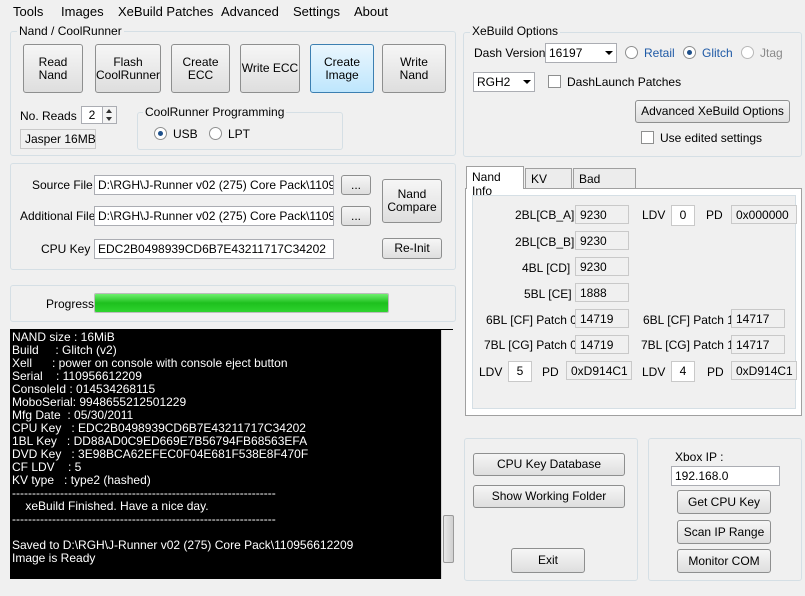 This screenshot has height=596, width=805. Describe the element at coordinates (447, 454) in the screenshot. I see `console-scrollbar` at that location.